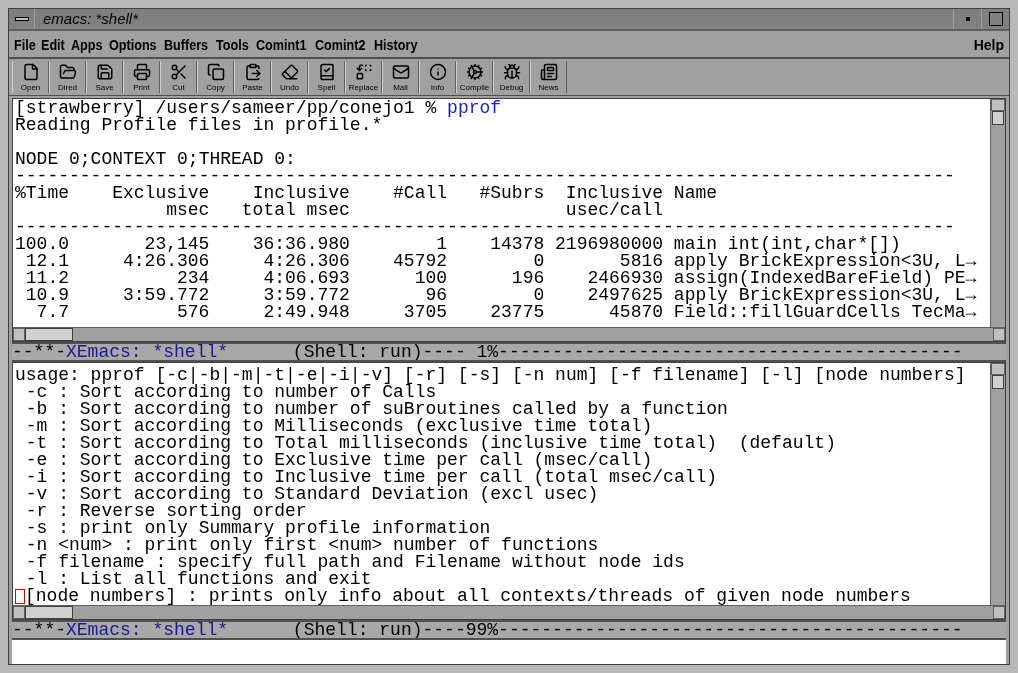 The image size is (1018, 673). Describe the element at coordinates (52, 312) in the screenshot. I see `table-cell-text: 7.7` at that location.